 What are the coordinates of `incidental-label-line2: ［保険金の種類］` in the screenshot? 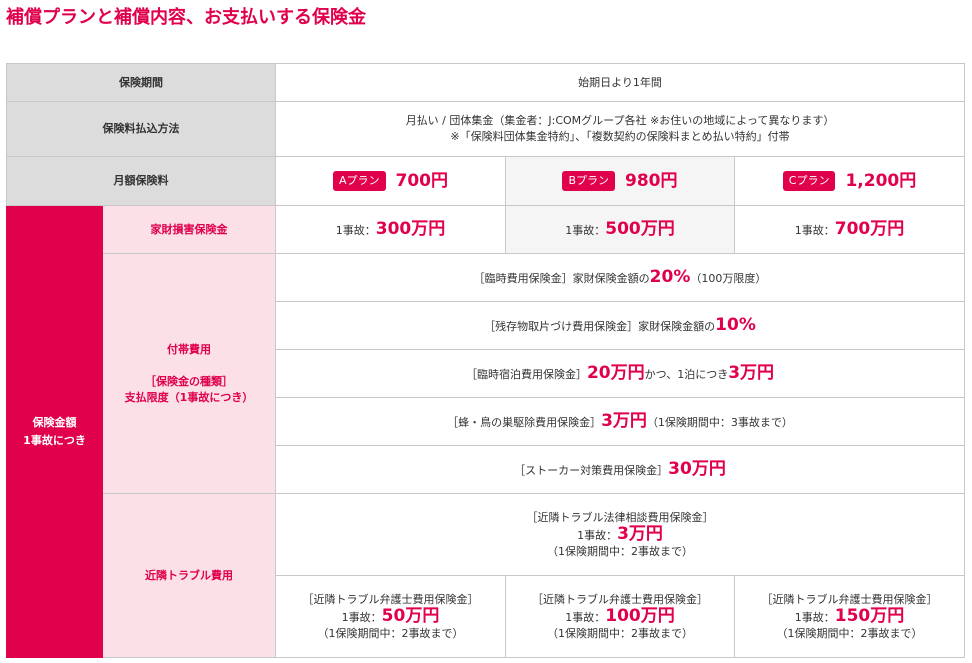 It's located at (189, 381).